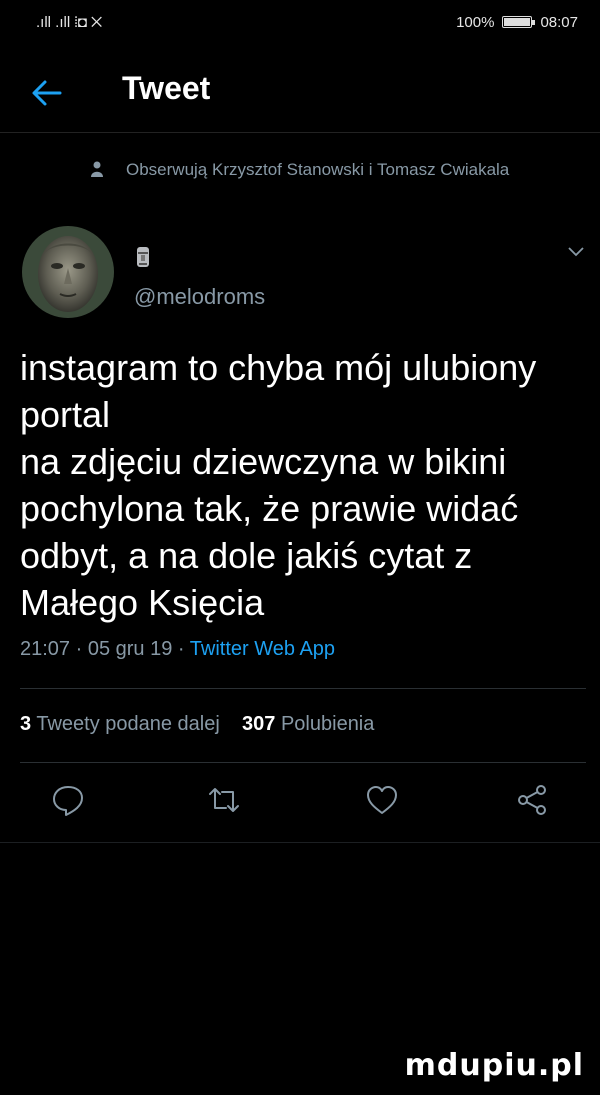  What do you see at coordinates (224, 800) in the screenshot?
I see `retweet-icon` at bounding box center [224, 800].